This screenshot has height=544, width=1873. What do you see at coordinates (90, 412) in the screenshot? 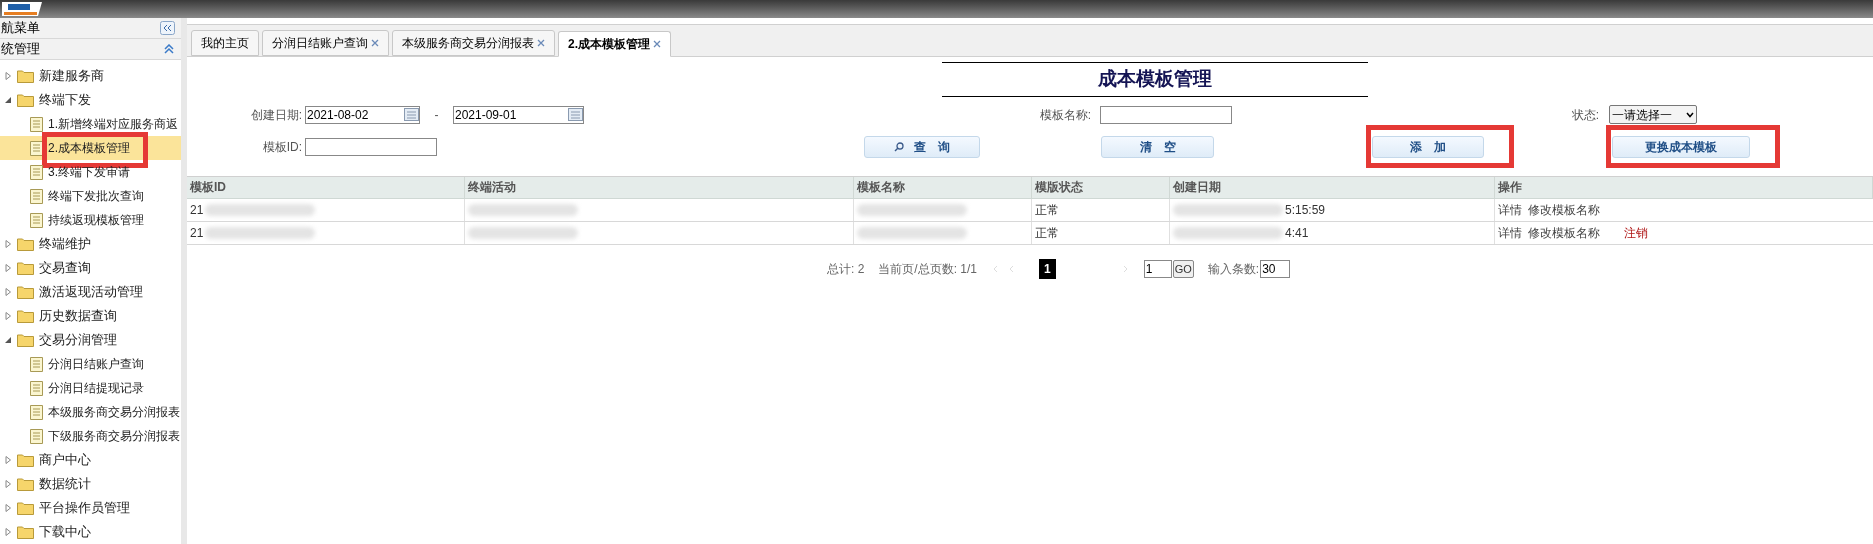
I see `menu-item: 本级服务商交易分润报表` at bounding box center [90, 412].